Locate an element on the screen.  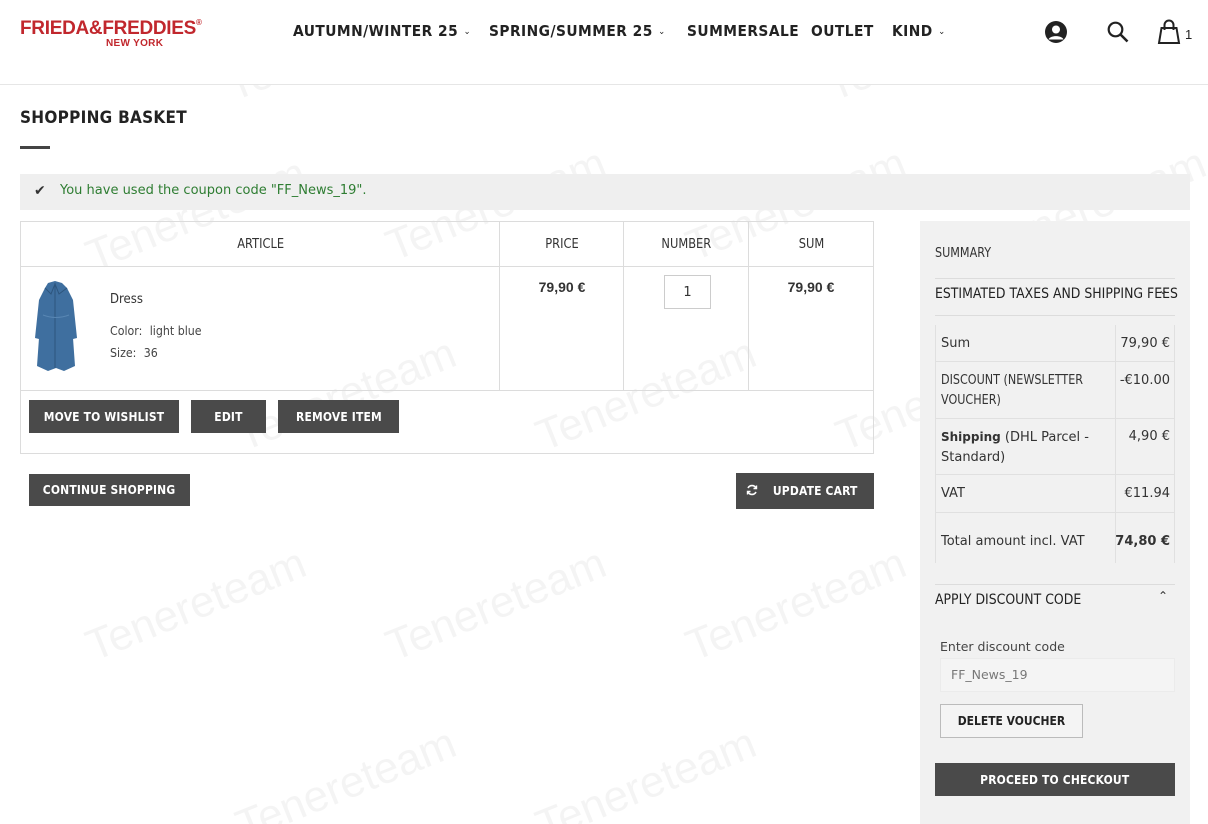
color-value: light blue is located at coordinates (175, 331).